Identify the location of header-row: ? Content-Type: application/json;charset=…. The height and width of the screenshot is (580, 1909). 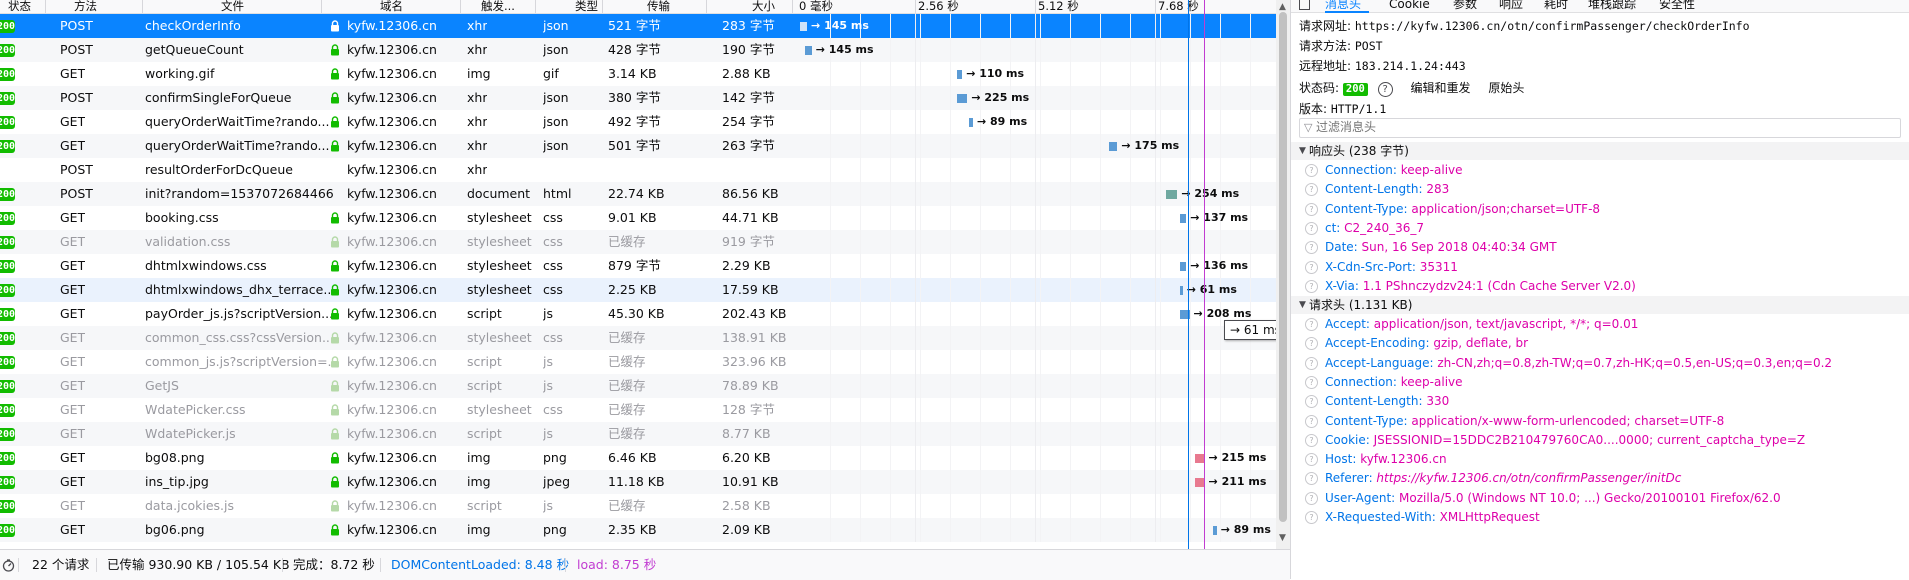
(1600, 209).